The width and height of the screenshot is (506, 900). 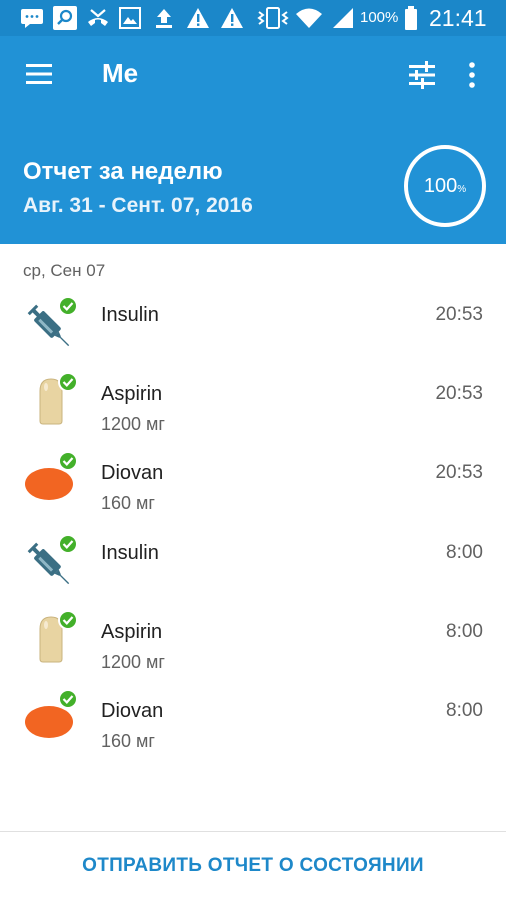 I want to click on app-bar: Me, so click(x=253, y=75).